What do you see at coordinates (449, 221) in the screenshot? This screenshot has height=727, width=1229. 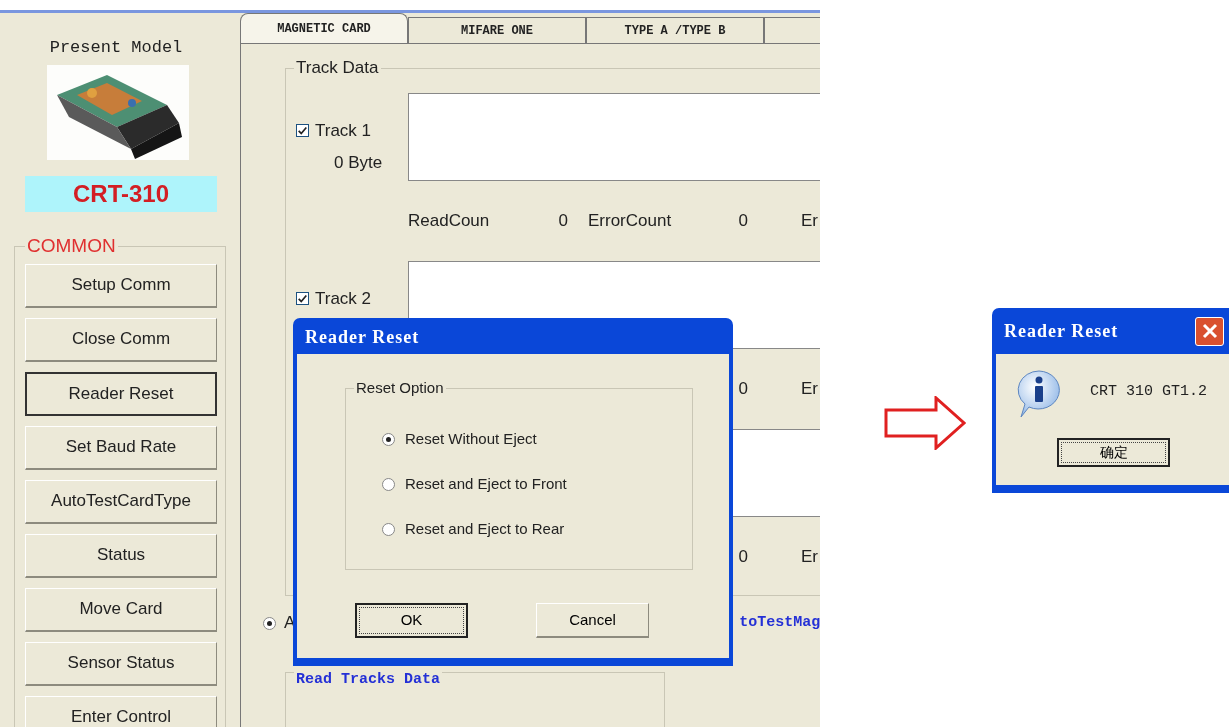 I see `count-label: ReadCoun` at bounding box center [449, 221].